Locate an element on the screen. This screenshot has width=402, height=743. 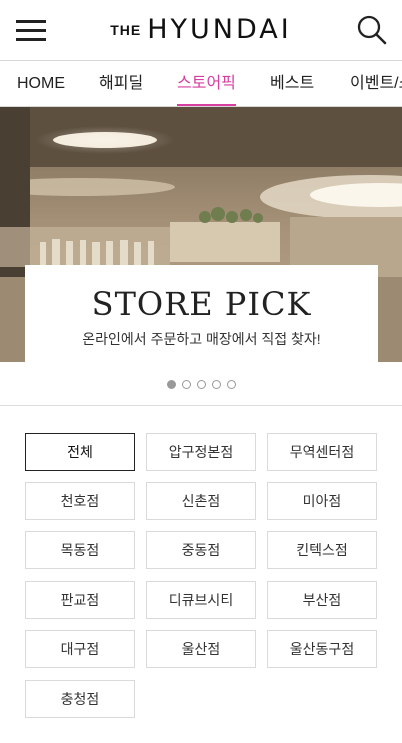
store-button-all: 전체 is located at coordinates (80, 452).